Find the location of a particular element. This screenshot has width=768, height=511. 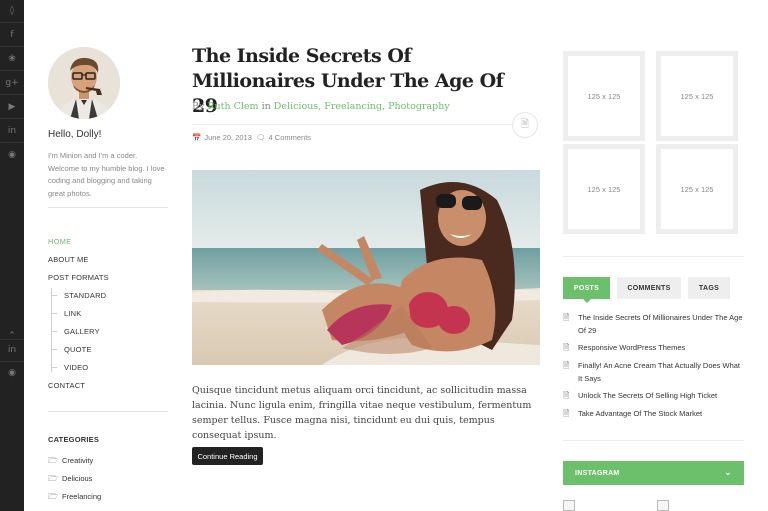

twitter-icon: ❀ is located at coordinates (12, 59).